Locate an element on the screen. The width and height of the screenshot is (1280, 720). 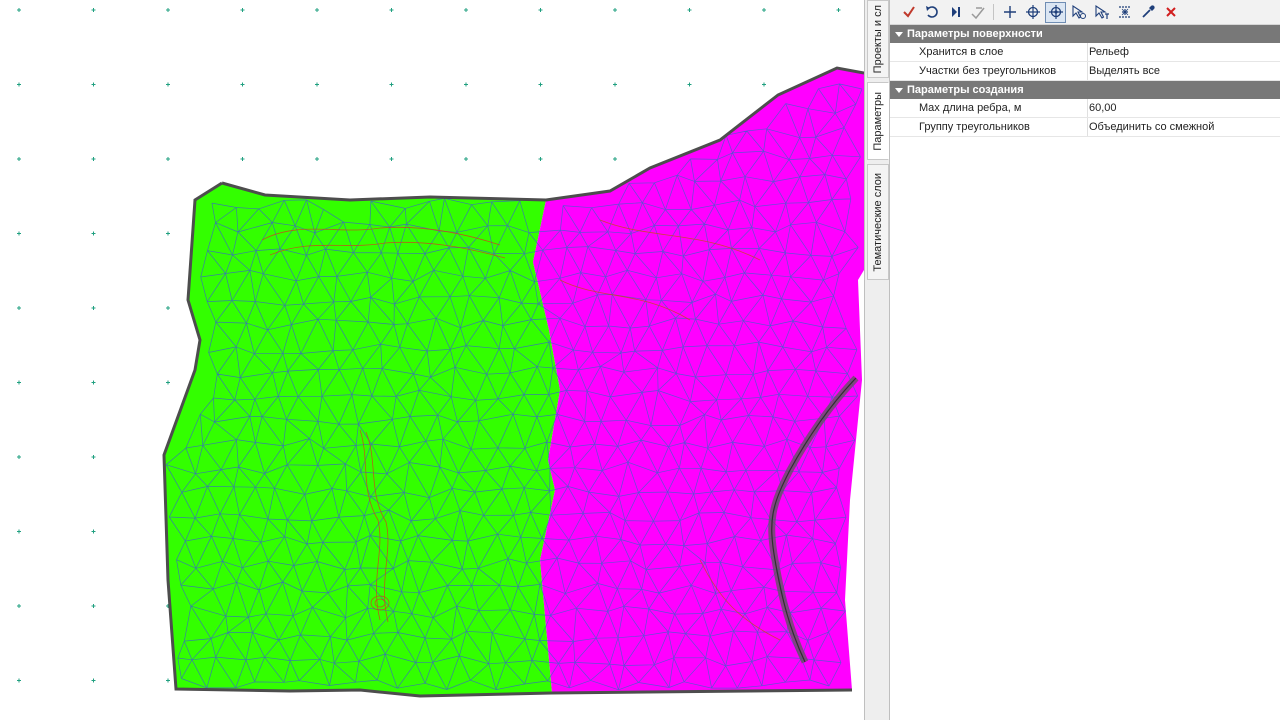
section-header: Параметры поверхности is located at coordinates (1085, 34).